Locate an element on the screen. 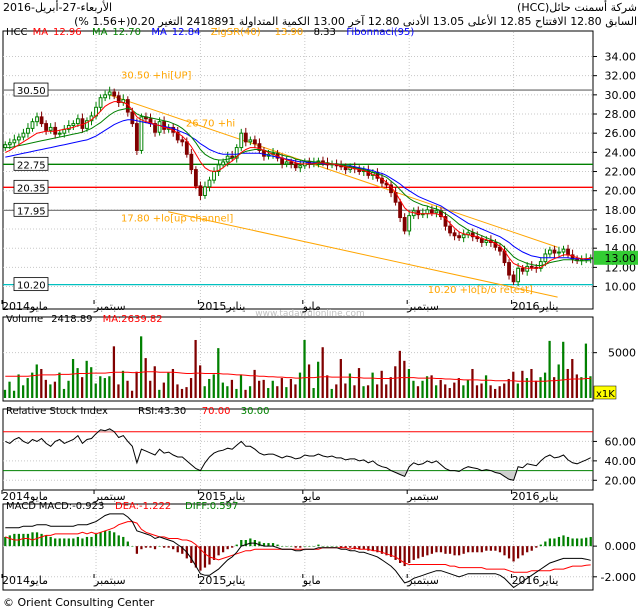 The height and width of the screenshot is (612, 640). macd-xtick-label: يناير2016 is located at coordinates (535, 580).